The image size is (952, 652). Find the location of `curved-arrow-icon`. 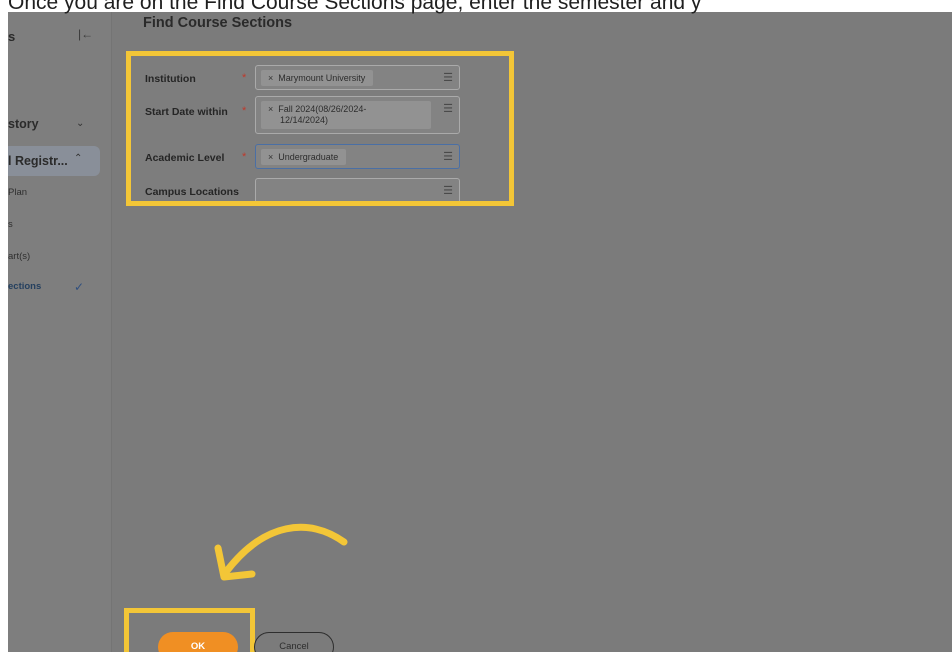

curved-arrow-icon is located at coordinates (281, 552).